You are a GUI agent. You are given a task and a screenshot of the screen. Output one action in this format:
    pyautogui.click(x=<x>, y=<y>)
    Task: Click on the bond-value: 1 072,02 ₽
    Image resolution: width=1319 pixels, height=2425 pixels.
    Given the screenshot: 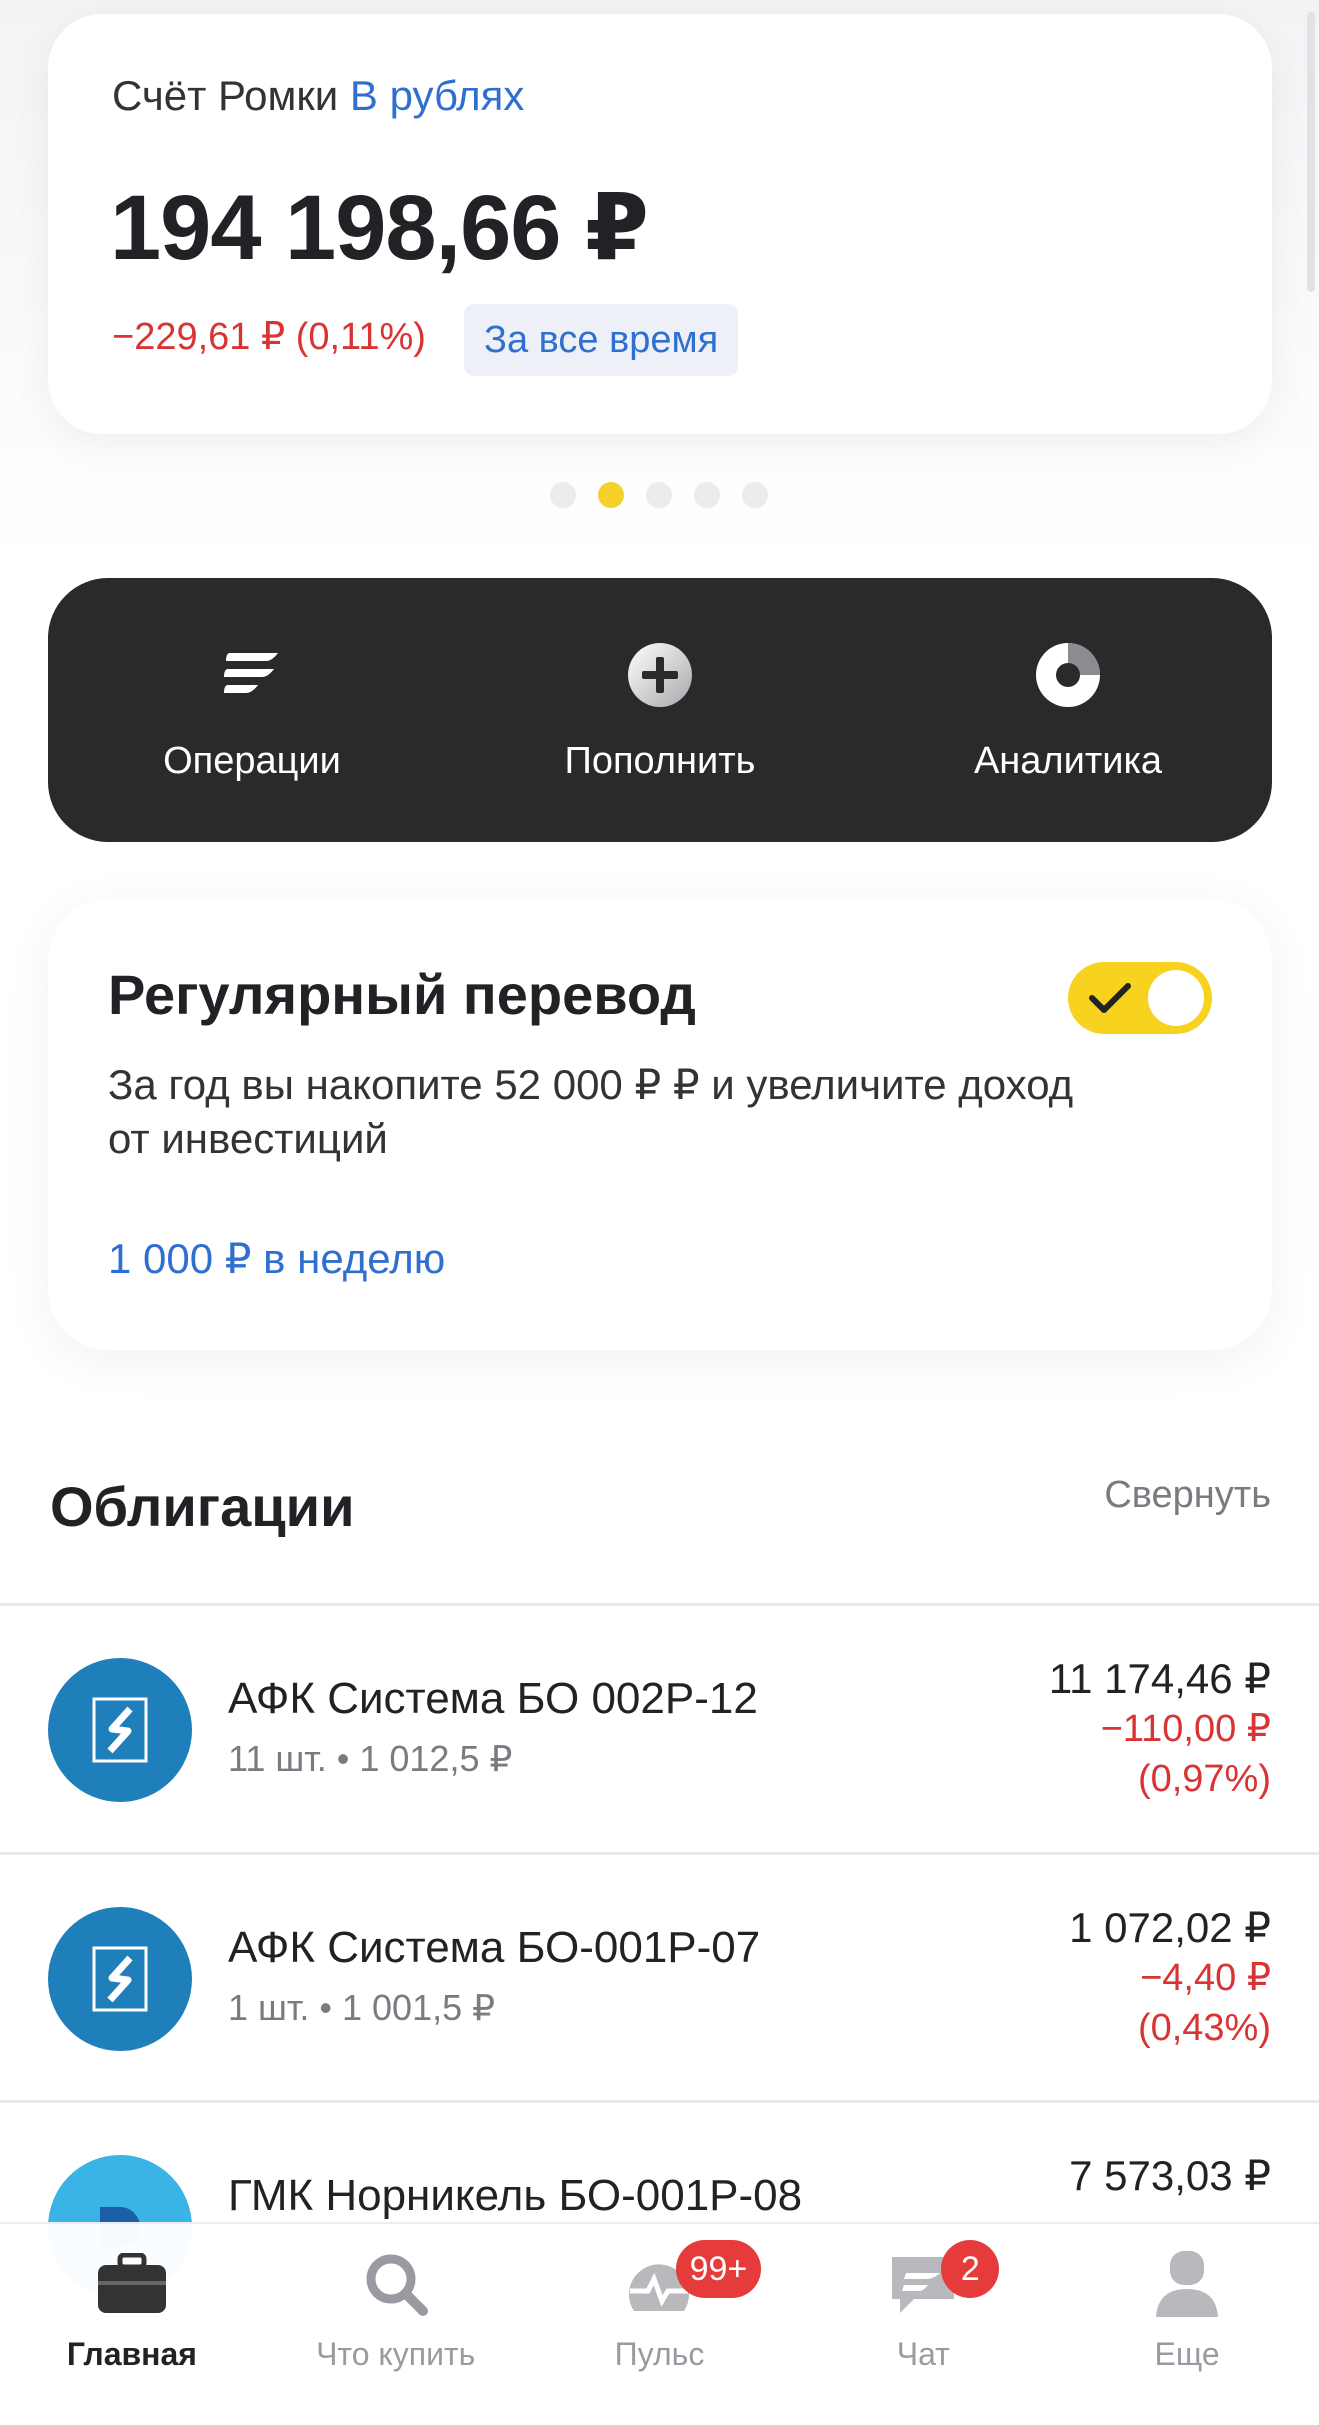 What is the action you would take?
    pyautogui.click(x=1170, y=1927)
    